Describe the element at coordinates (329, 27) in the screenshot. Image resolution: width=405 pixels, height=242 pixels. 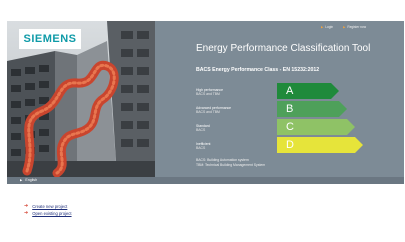
I see `login-label: Login` at that location.